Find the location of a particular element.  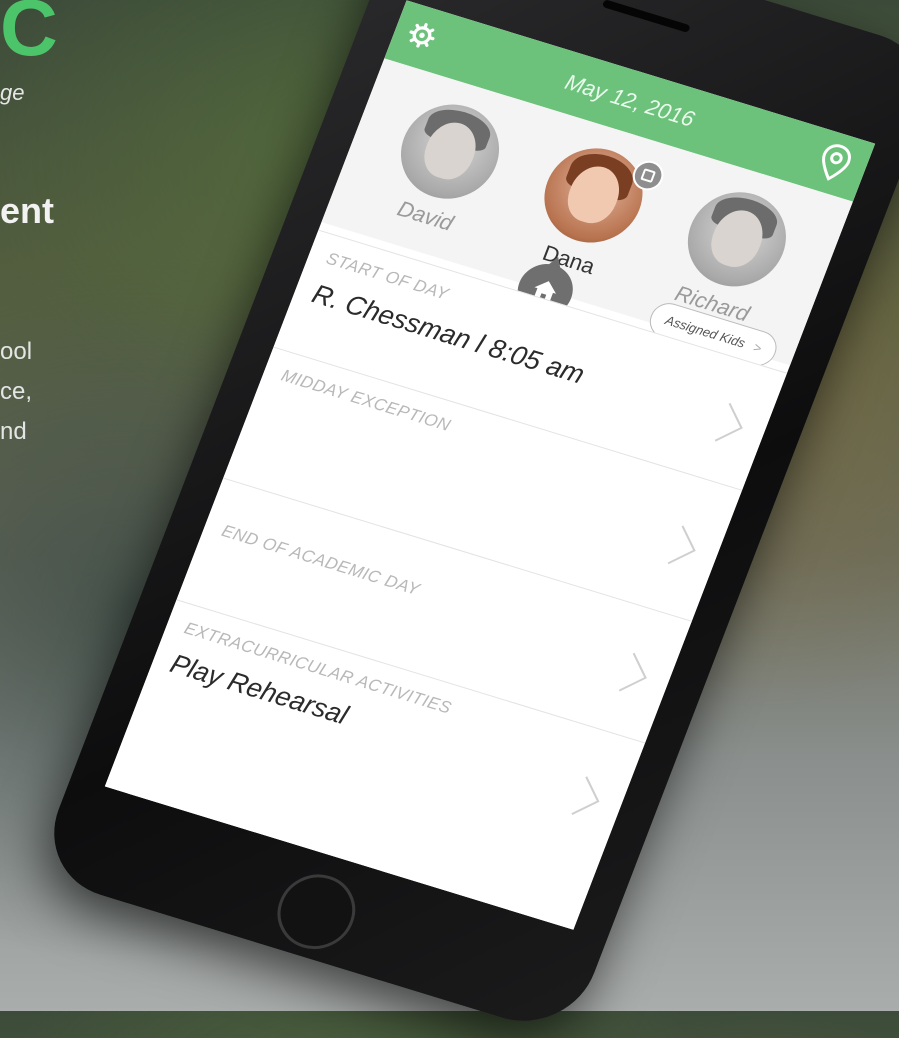

row-label: END OF ACADEMIC DAY is located at coordinates (321, 560).